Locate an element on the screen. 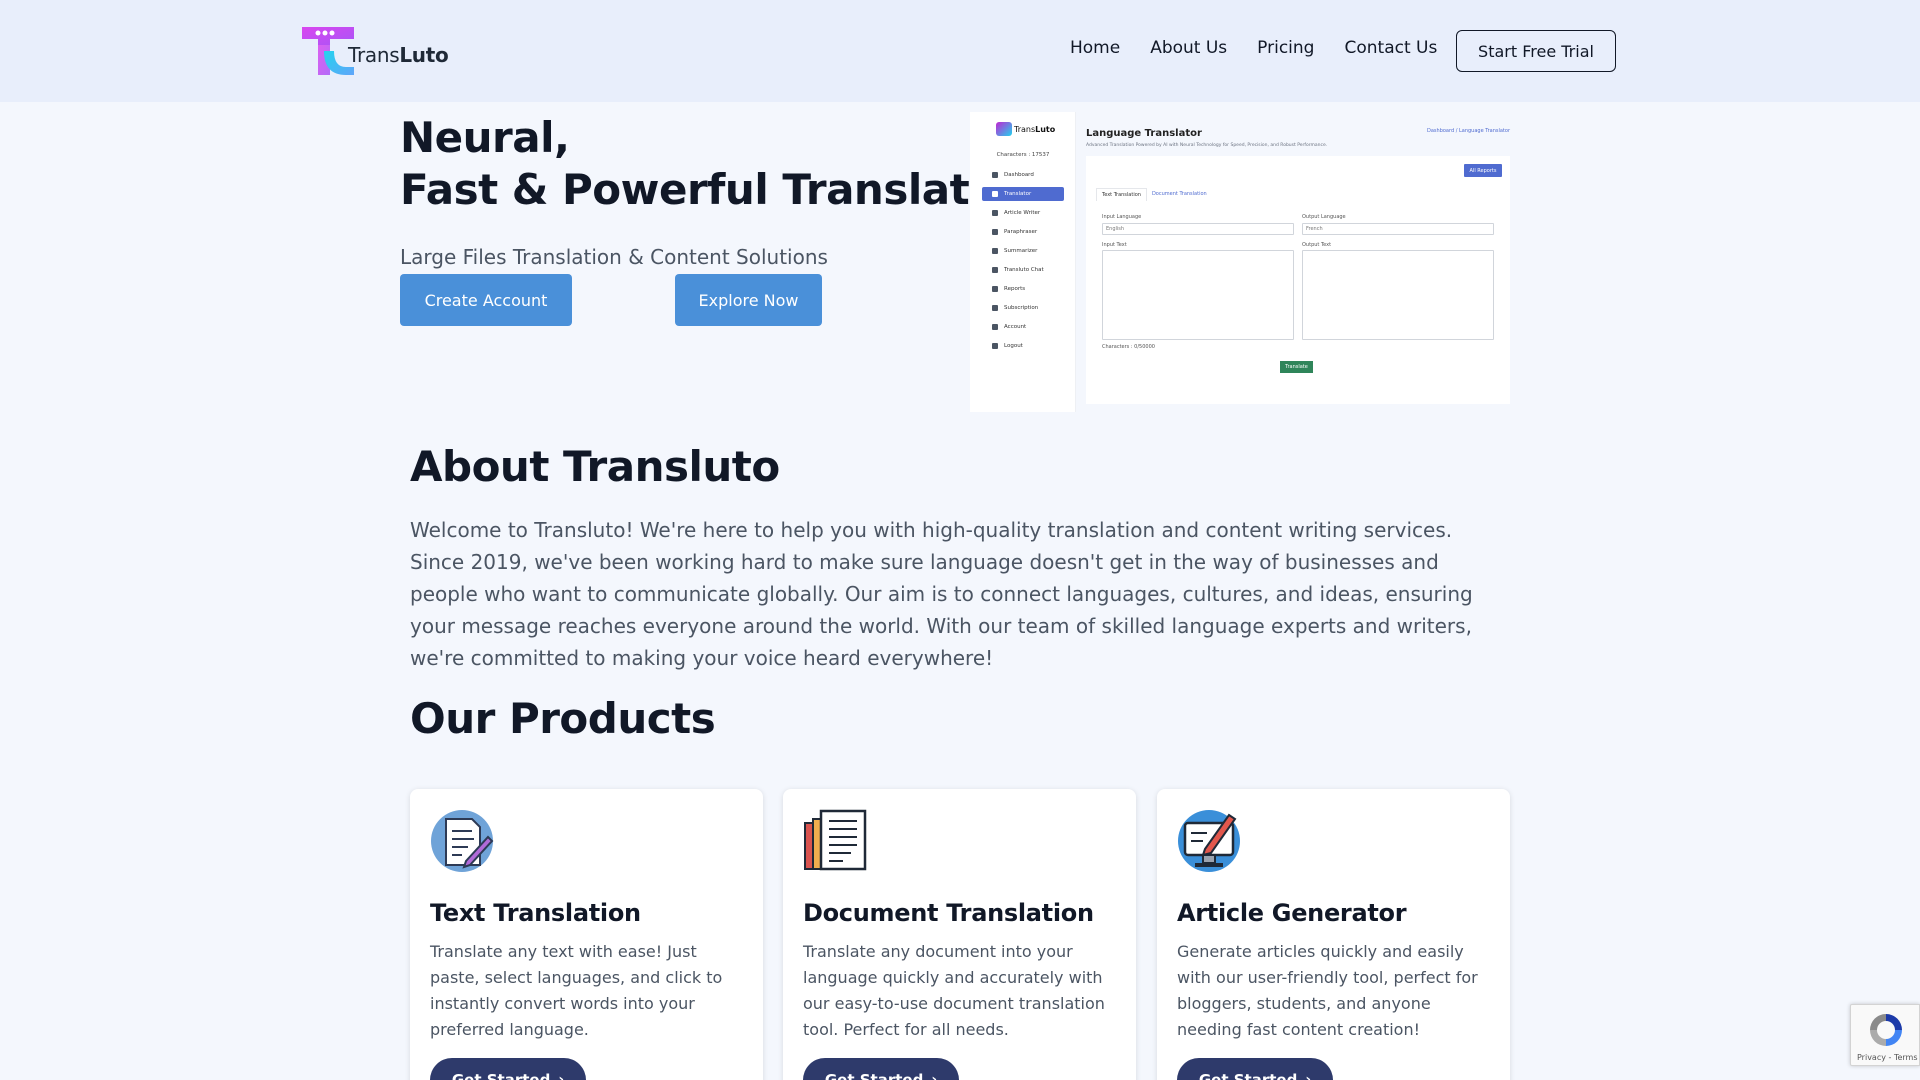 The width and height of the screenshot is (1920, 1080). preview-logo-icon is located at coordinates (1004, 129).